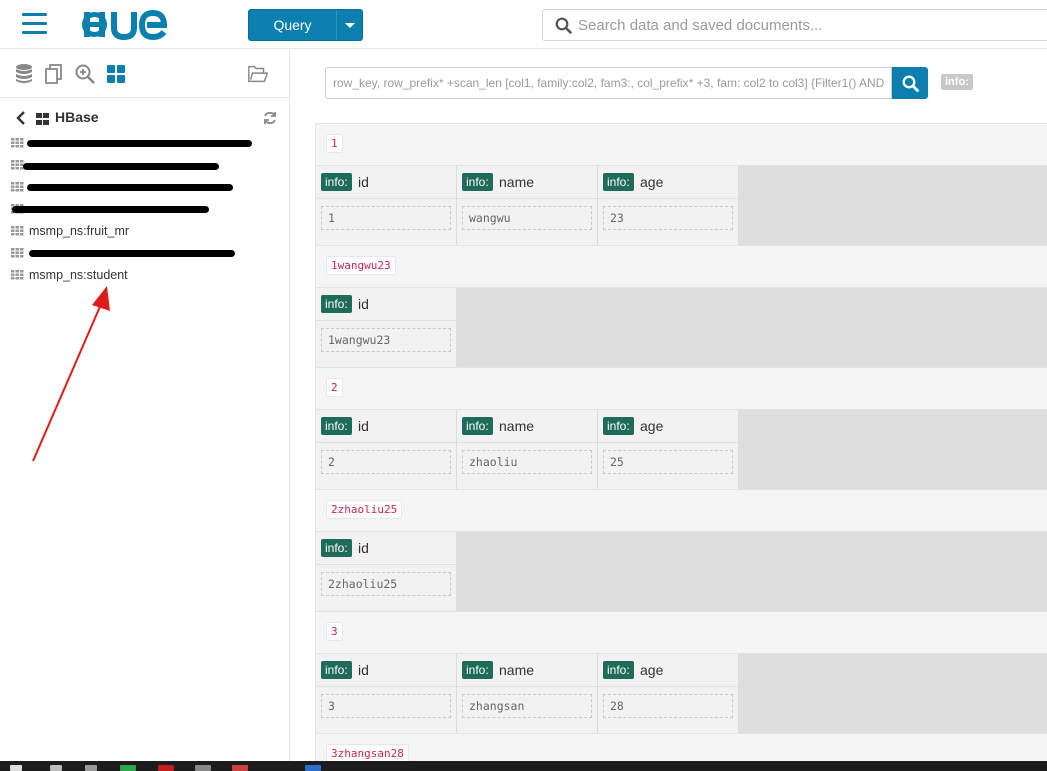  I want to click on row-key: 3zhangsan28, so click(367, 752).